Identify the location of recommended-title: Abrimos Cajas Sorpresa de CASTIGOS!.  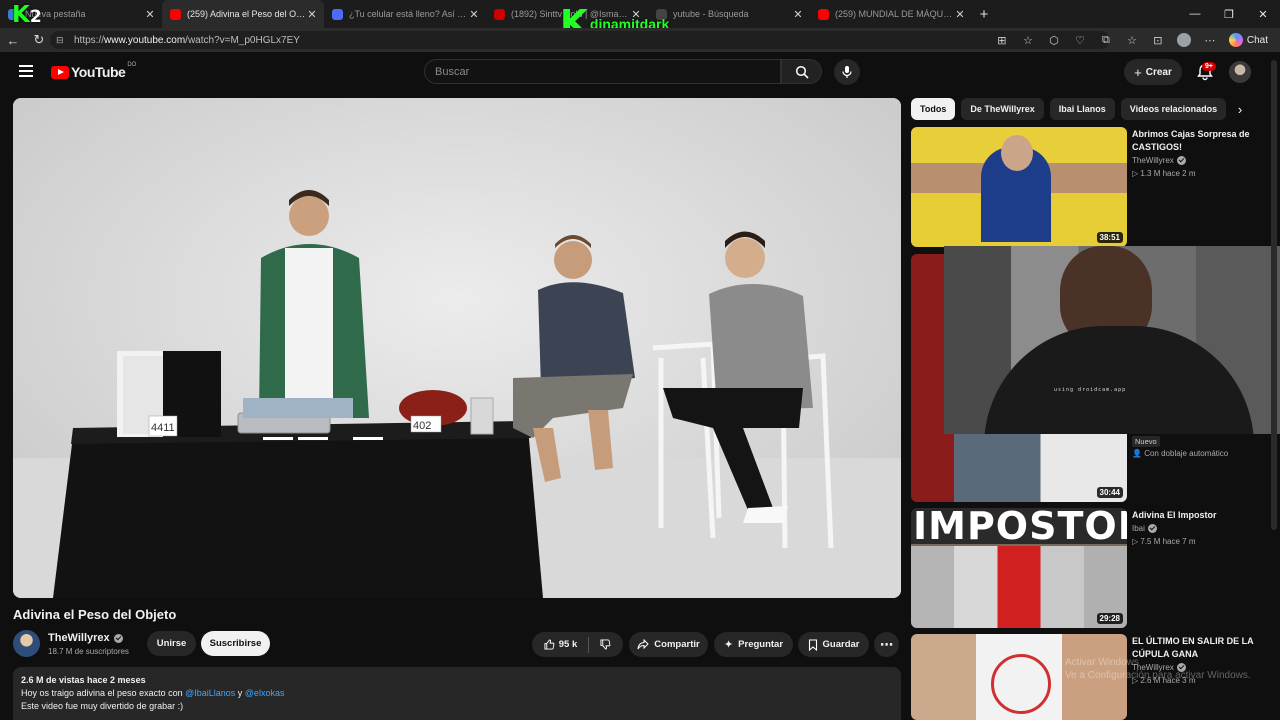
(1197, 141).